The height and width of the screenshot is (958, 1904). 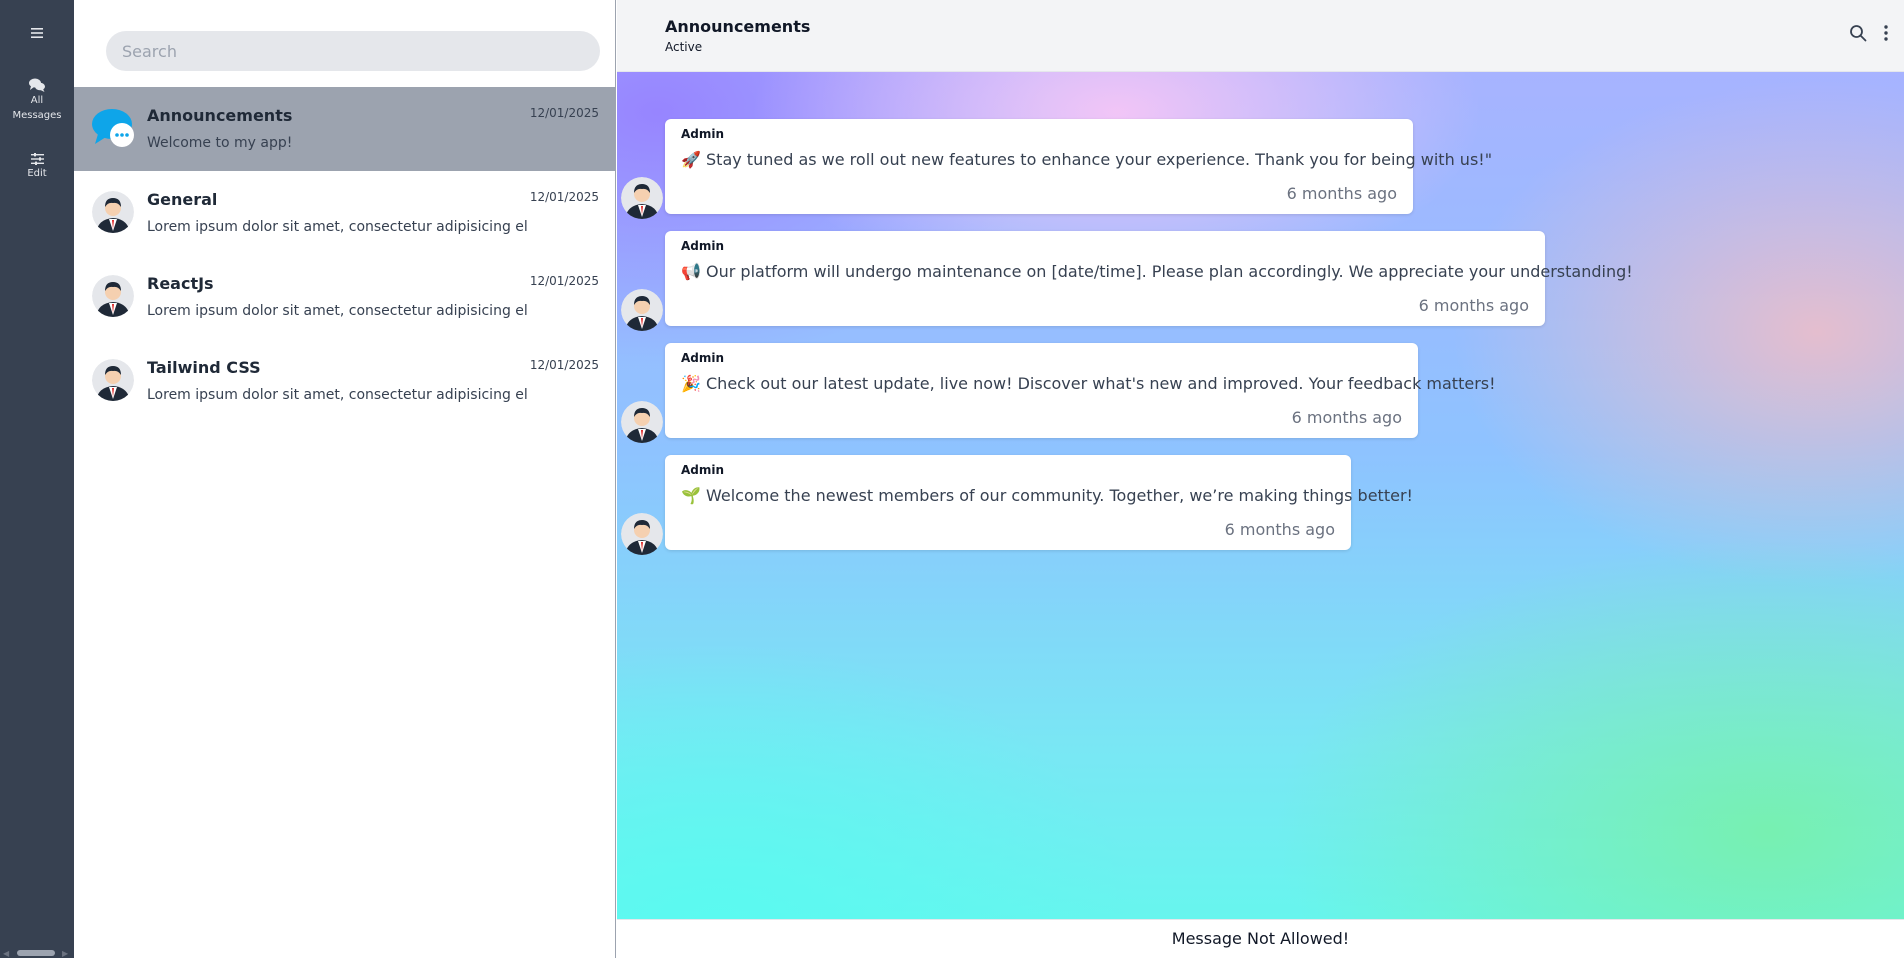 I want to click on message-not-allowed-notice: Message Not Allowed!, so click(x=1260, y=938).